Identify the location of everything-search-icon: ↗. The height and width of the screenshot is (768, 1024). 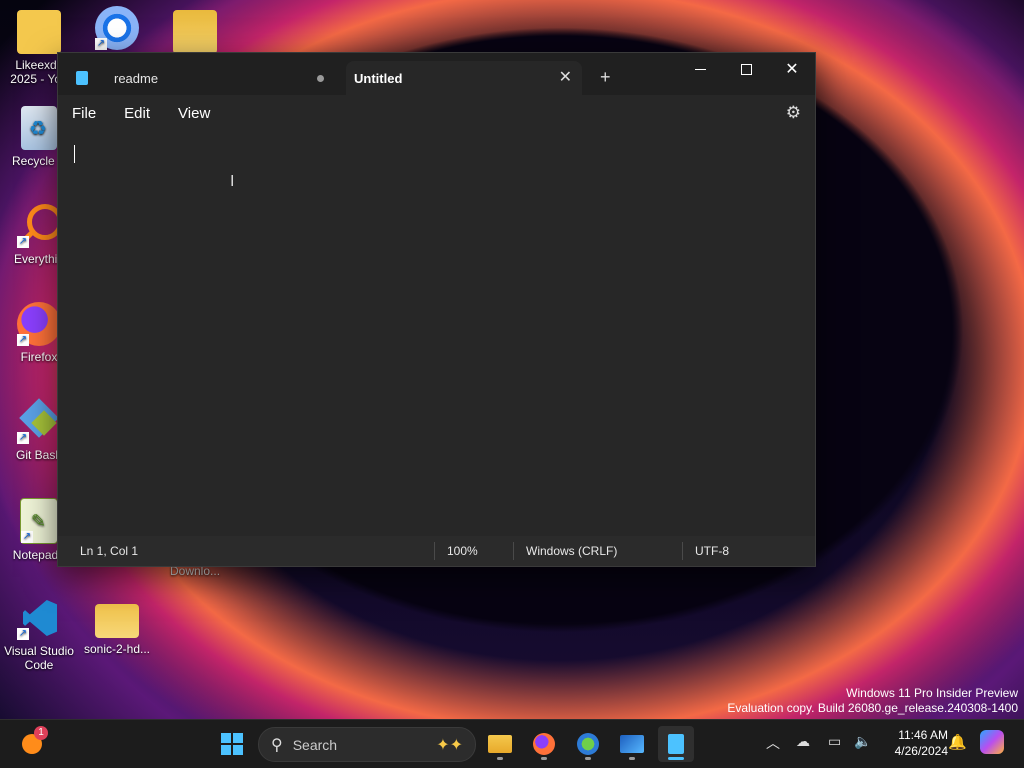
(40, 226).